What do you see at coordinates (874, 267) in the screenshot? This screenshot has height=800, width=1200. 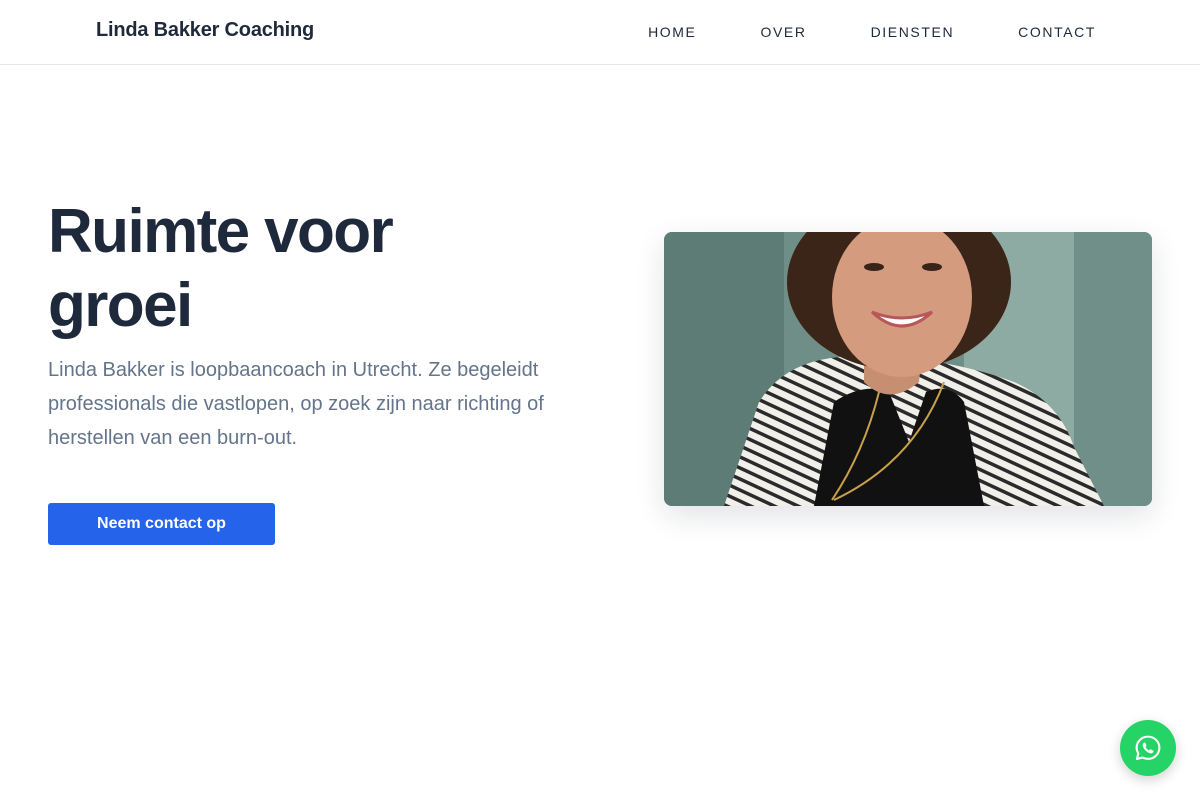 I see `left-eye` at bounding box center [874, 267].